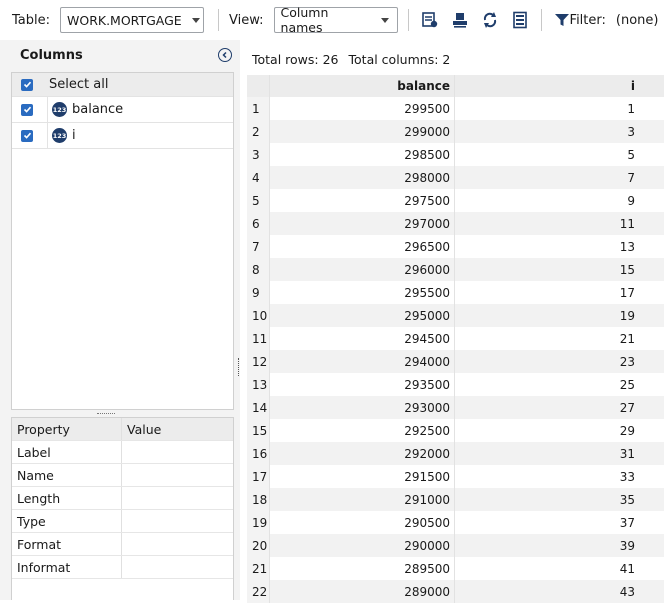 This screenshot has width=664, height=603. I want to click on cell-balance: 298000, so click(362, 177).